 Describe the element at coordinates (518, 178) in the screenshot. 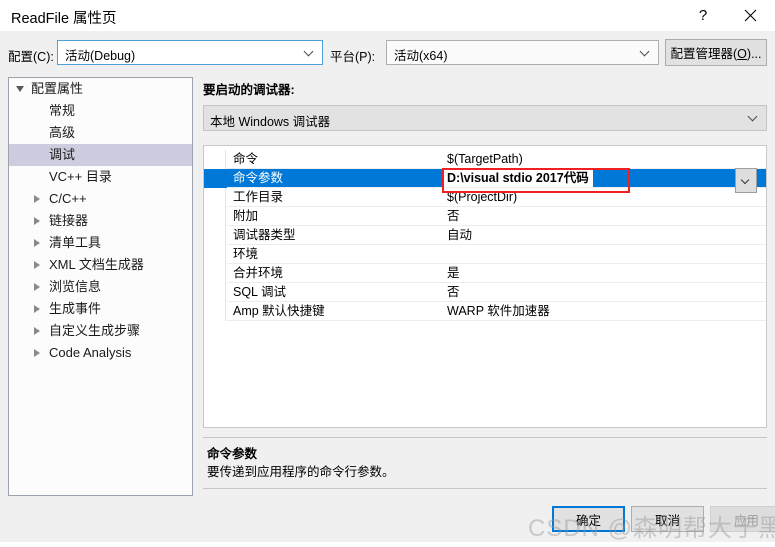

I see `property-value: D:\visual stdio 2017代码` at that location.